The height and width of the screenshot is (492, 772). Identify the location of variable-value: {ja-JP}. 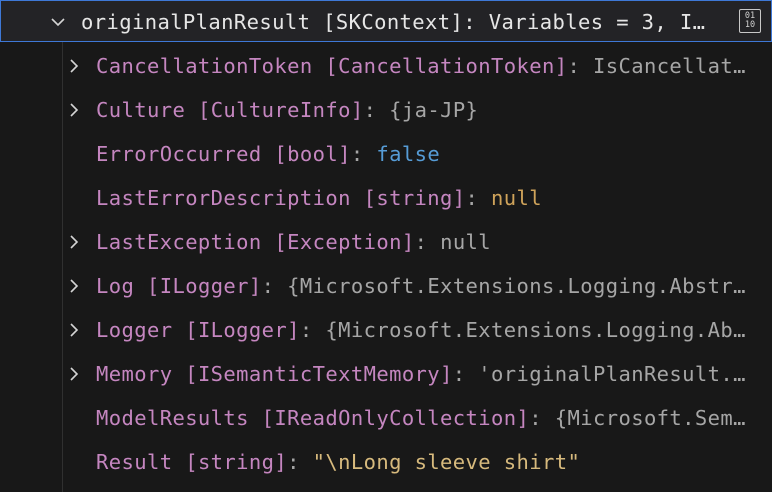
(434, 110).